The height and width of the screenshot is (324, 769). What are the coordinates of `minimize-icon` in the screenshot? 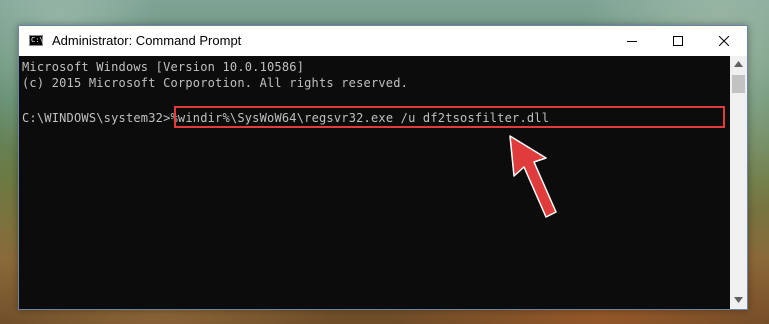 It's located at (632, 41).